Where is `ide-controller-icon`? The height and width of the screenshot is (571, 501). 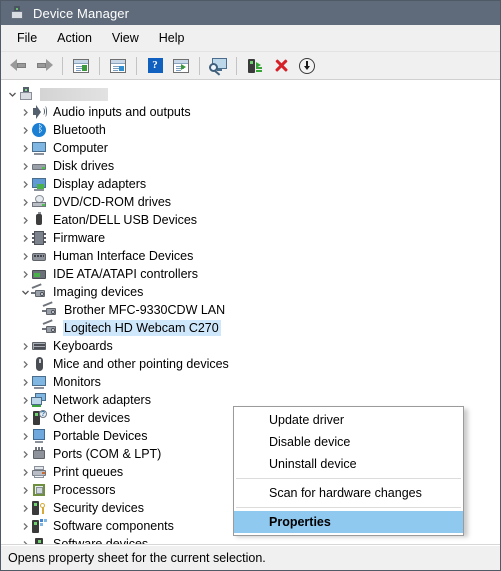
ide-controller-icon is located at coordinates (39, 274).